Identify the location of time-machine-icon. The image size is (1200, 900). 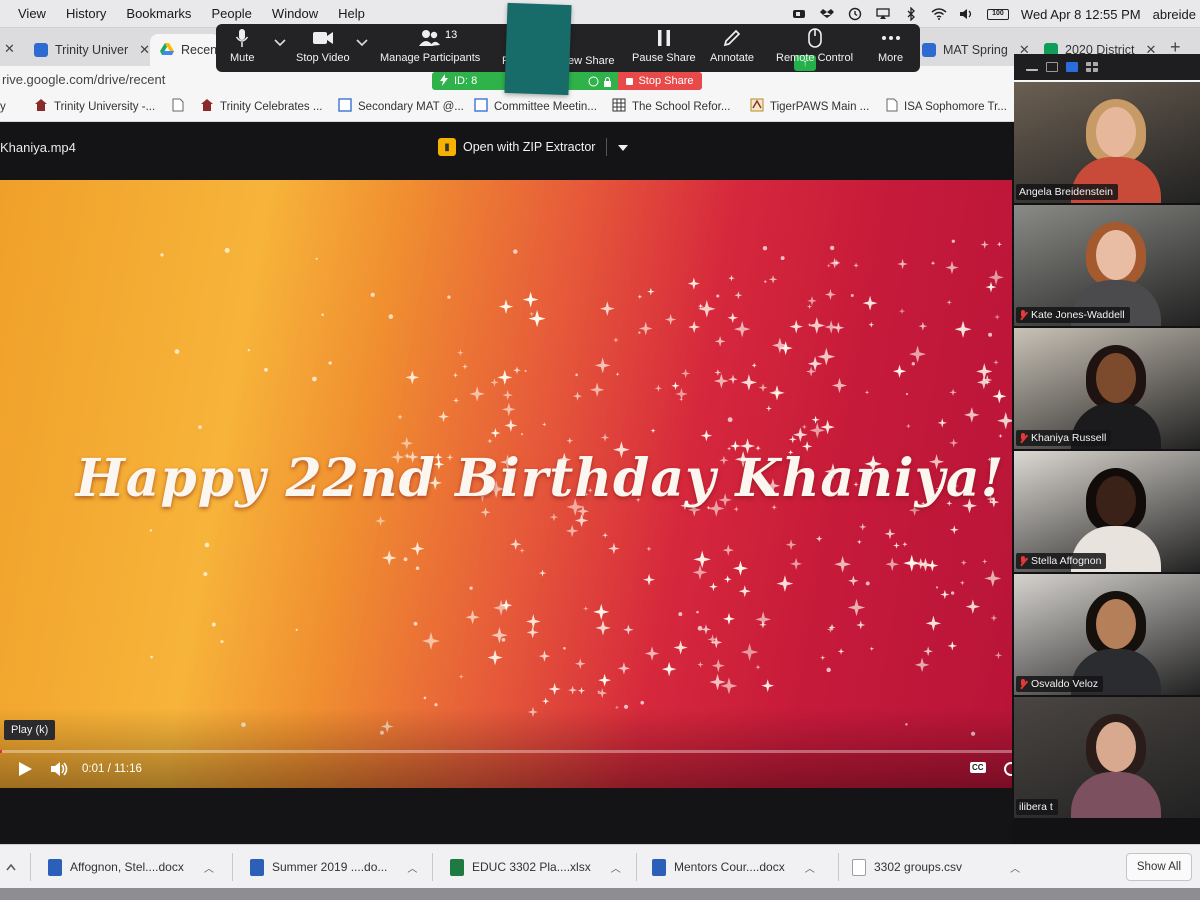
(855, 14).